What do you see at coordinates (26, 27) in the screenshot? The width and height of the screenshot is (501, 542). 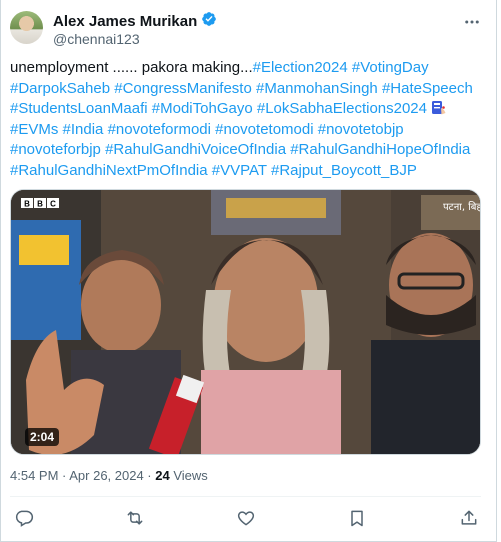 I see `avatar` at bounding box center [26, 27].